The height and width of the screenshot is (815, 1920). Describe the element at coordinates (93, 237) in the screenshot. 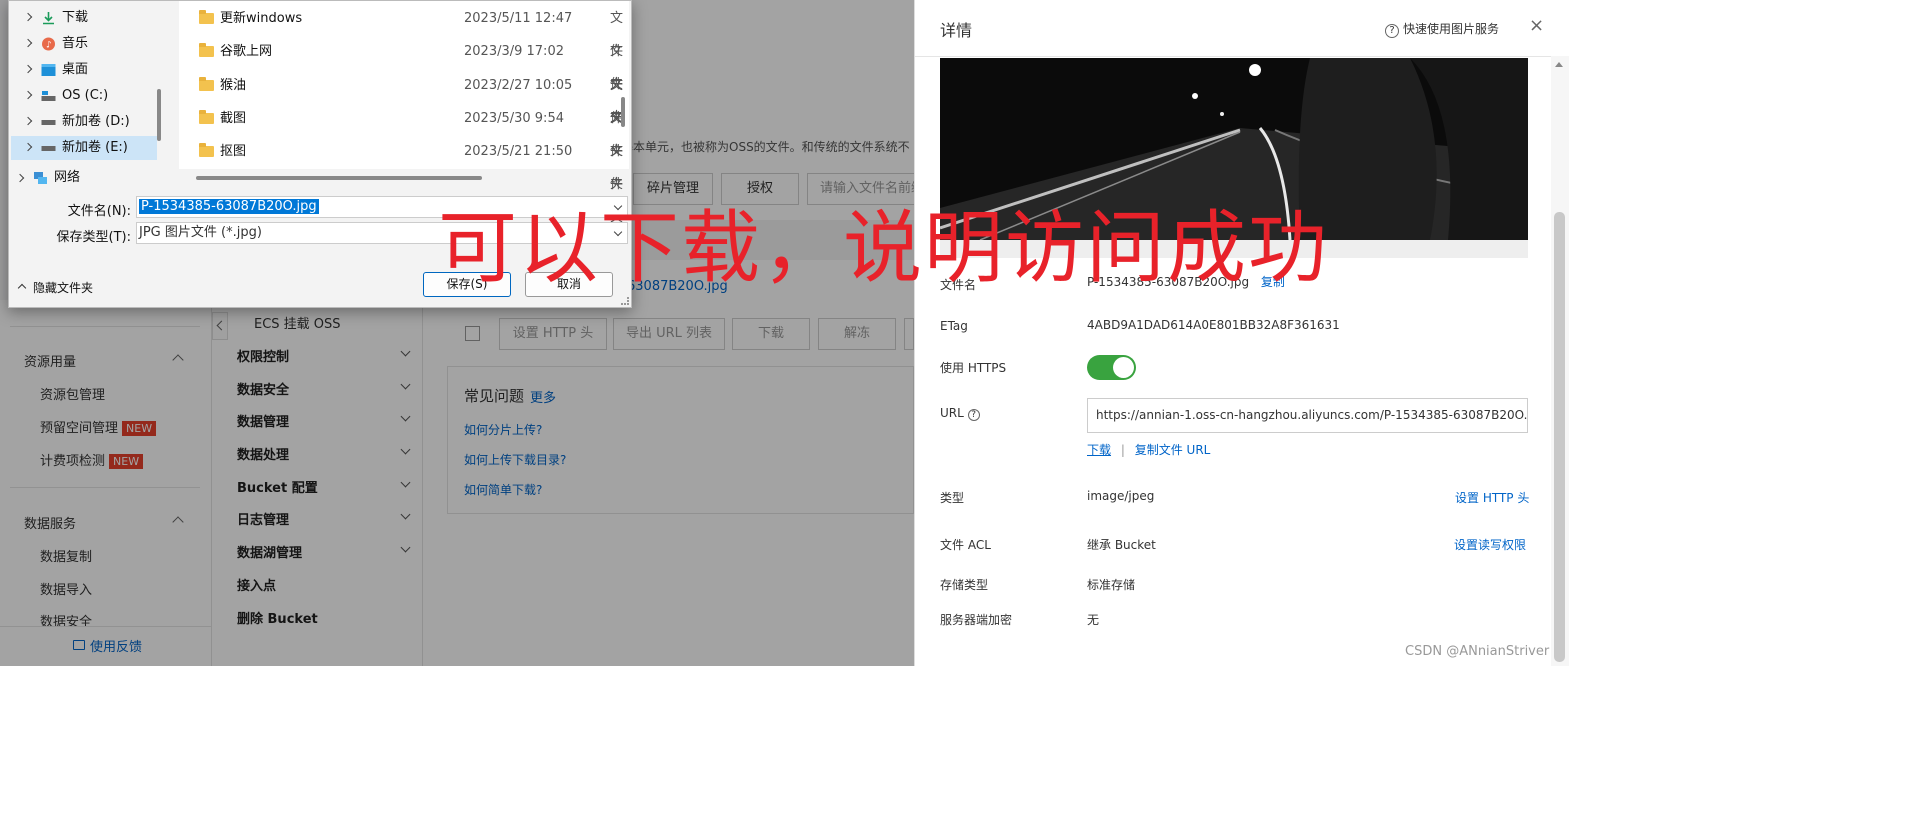

I see `filetype-label: 保存类型(T):` at that location.